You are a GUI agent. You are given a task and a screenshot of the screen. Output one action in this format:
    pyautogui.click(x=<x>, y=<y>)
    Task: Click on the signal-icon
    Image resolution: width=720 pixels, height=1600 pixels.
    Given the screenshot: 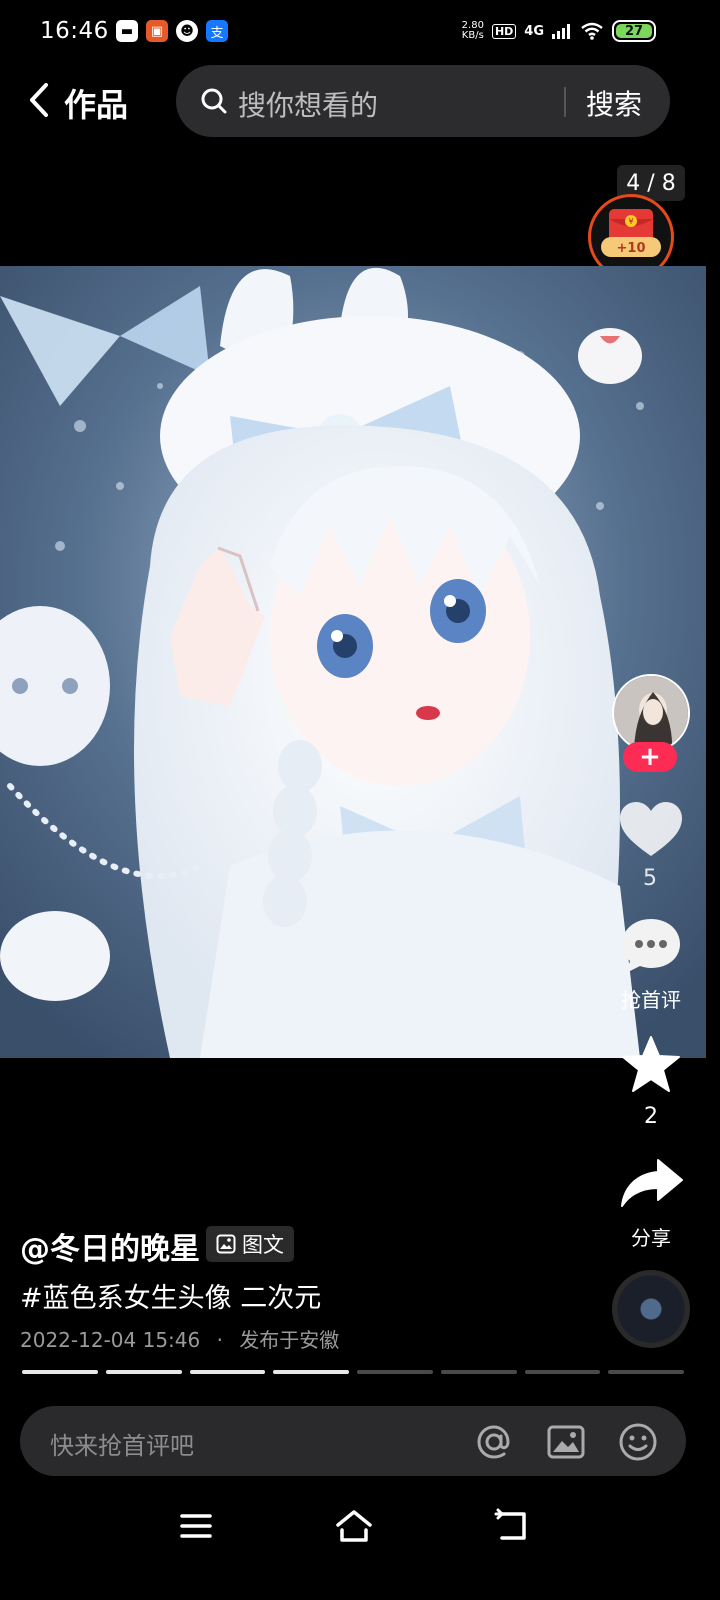 What is the action you would take?
    pyautogui.click(x=561, y=31)
    